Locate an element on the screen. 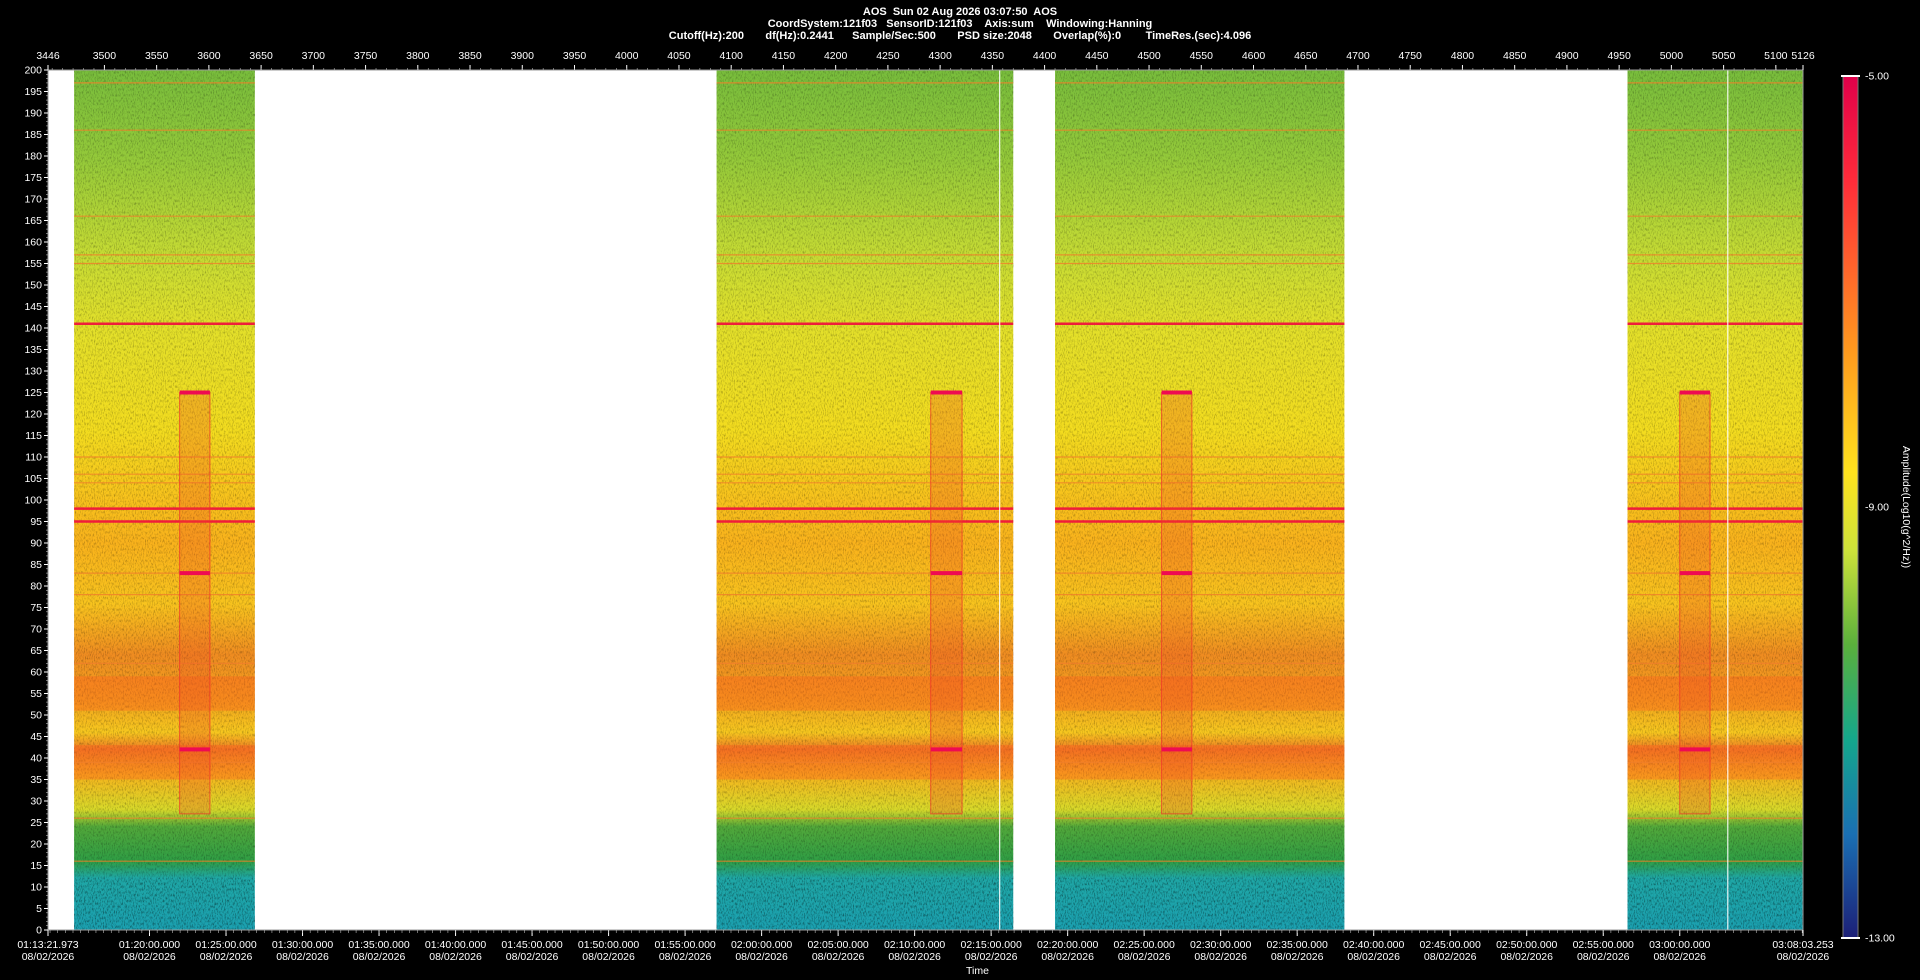  time-tick-label: 02:15:00.000 is located at coordinates (990, 945).